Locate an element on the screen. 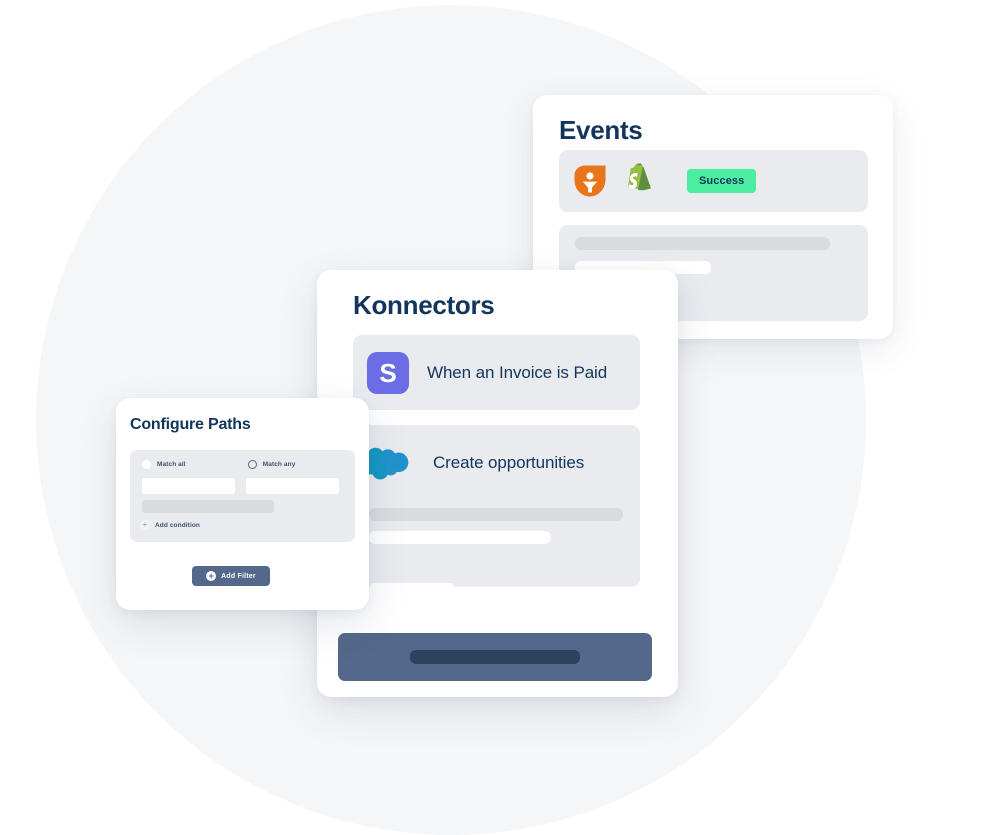 Image resolution: width=1000 pixels, height=835 pixels. match-mode-radio-group: Match all Match any is located at coordinates (243, 464).